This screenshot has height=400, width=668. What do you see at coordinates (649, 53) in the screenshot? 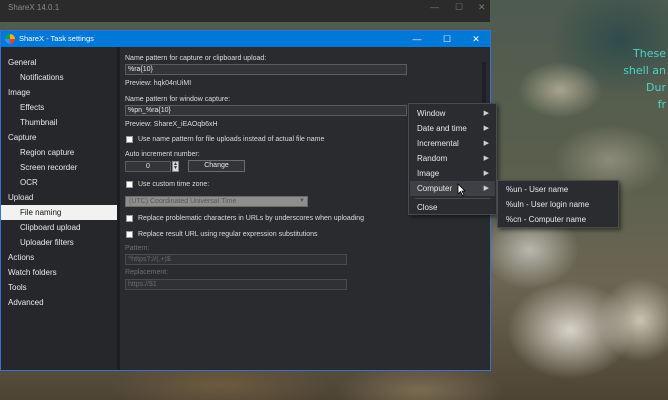
I see `background-text-line: These` at bounding box center [649, 53].